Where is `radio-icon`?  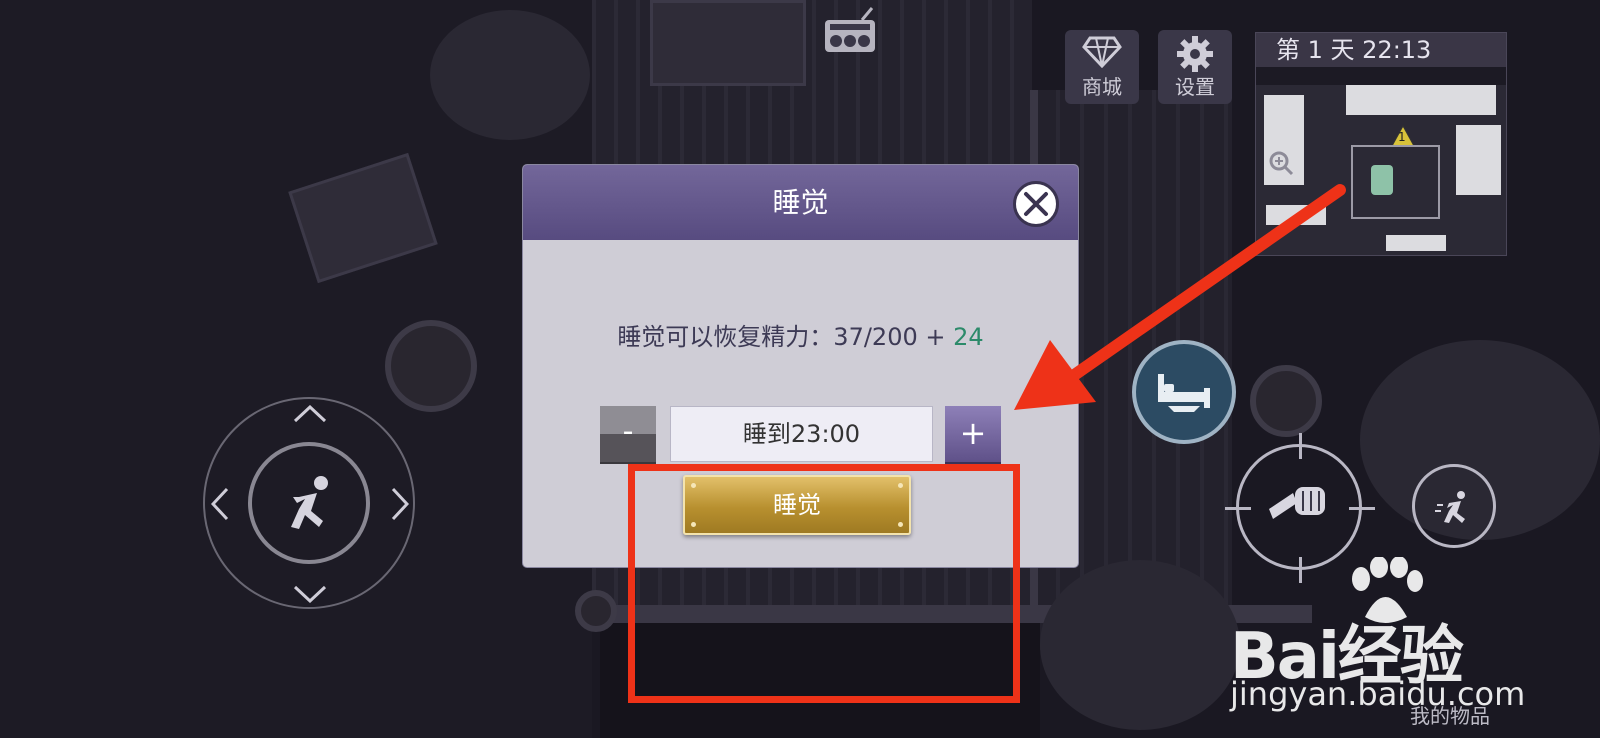
radio-icon is located at coordinates (850, 31).